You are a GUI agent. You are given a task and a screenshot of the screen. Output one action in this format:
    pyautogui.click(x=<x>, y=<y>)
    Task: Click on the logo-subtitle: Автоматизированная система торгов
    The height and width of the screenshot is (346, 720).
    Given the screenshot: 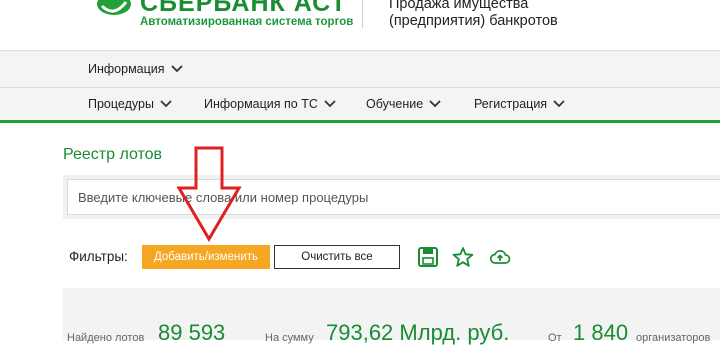 What is the action you would take?
    pyautogui.click(x=247, y=22)
    